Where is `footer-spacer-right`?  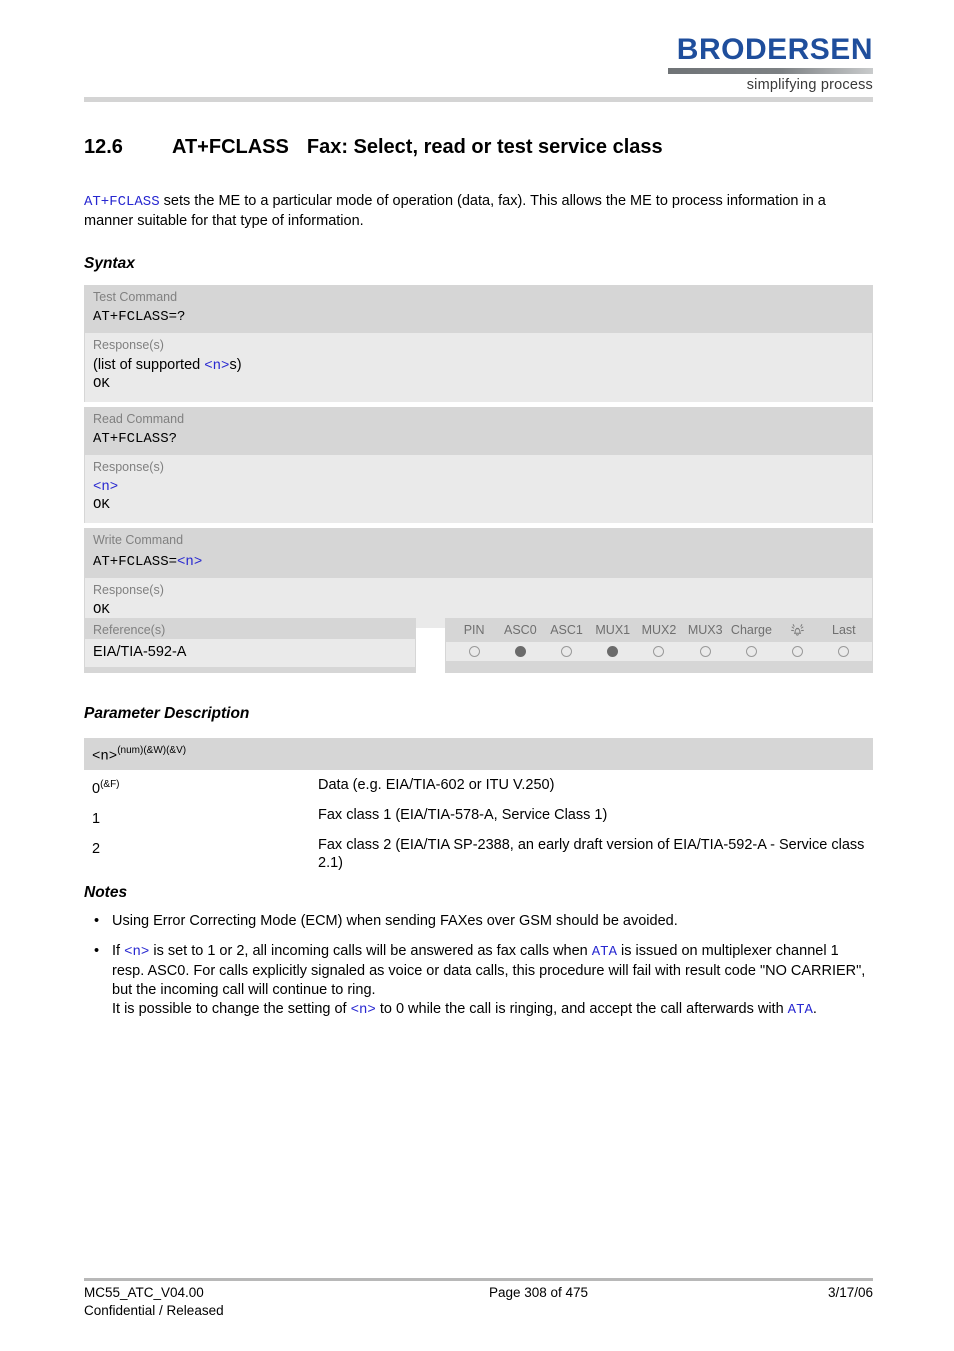 footer-spacer-right is located at coordinates (813, 1311).